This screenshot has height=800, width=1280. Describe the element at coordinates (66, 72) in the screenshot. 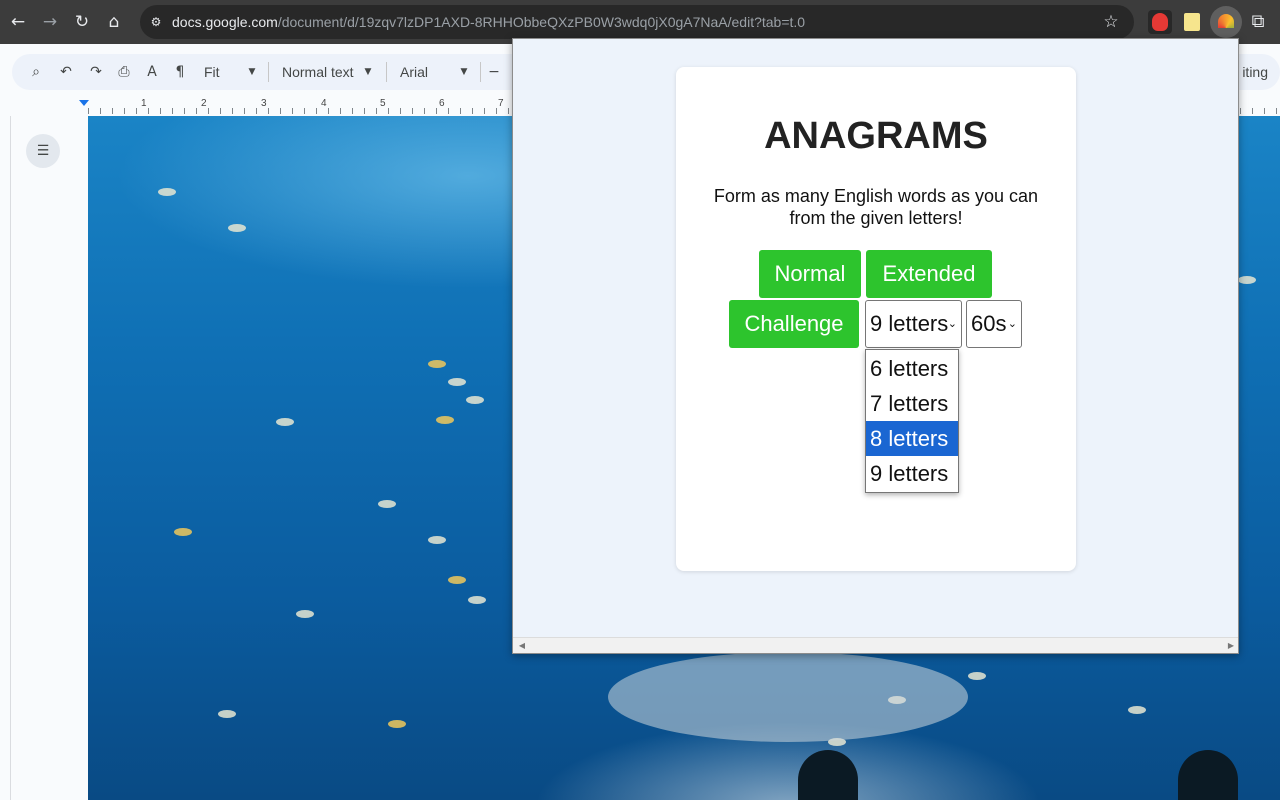

I see `undo-icon: ↶` at that location.